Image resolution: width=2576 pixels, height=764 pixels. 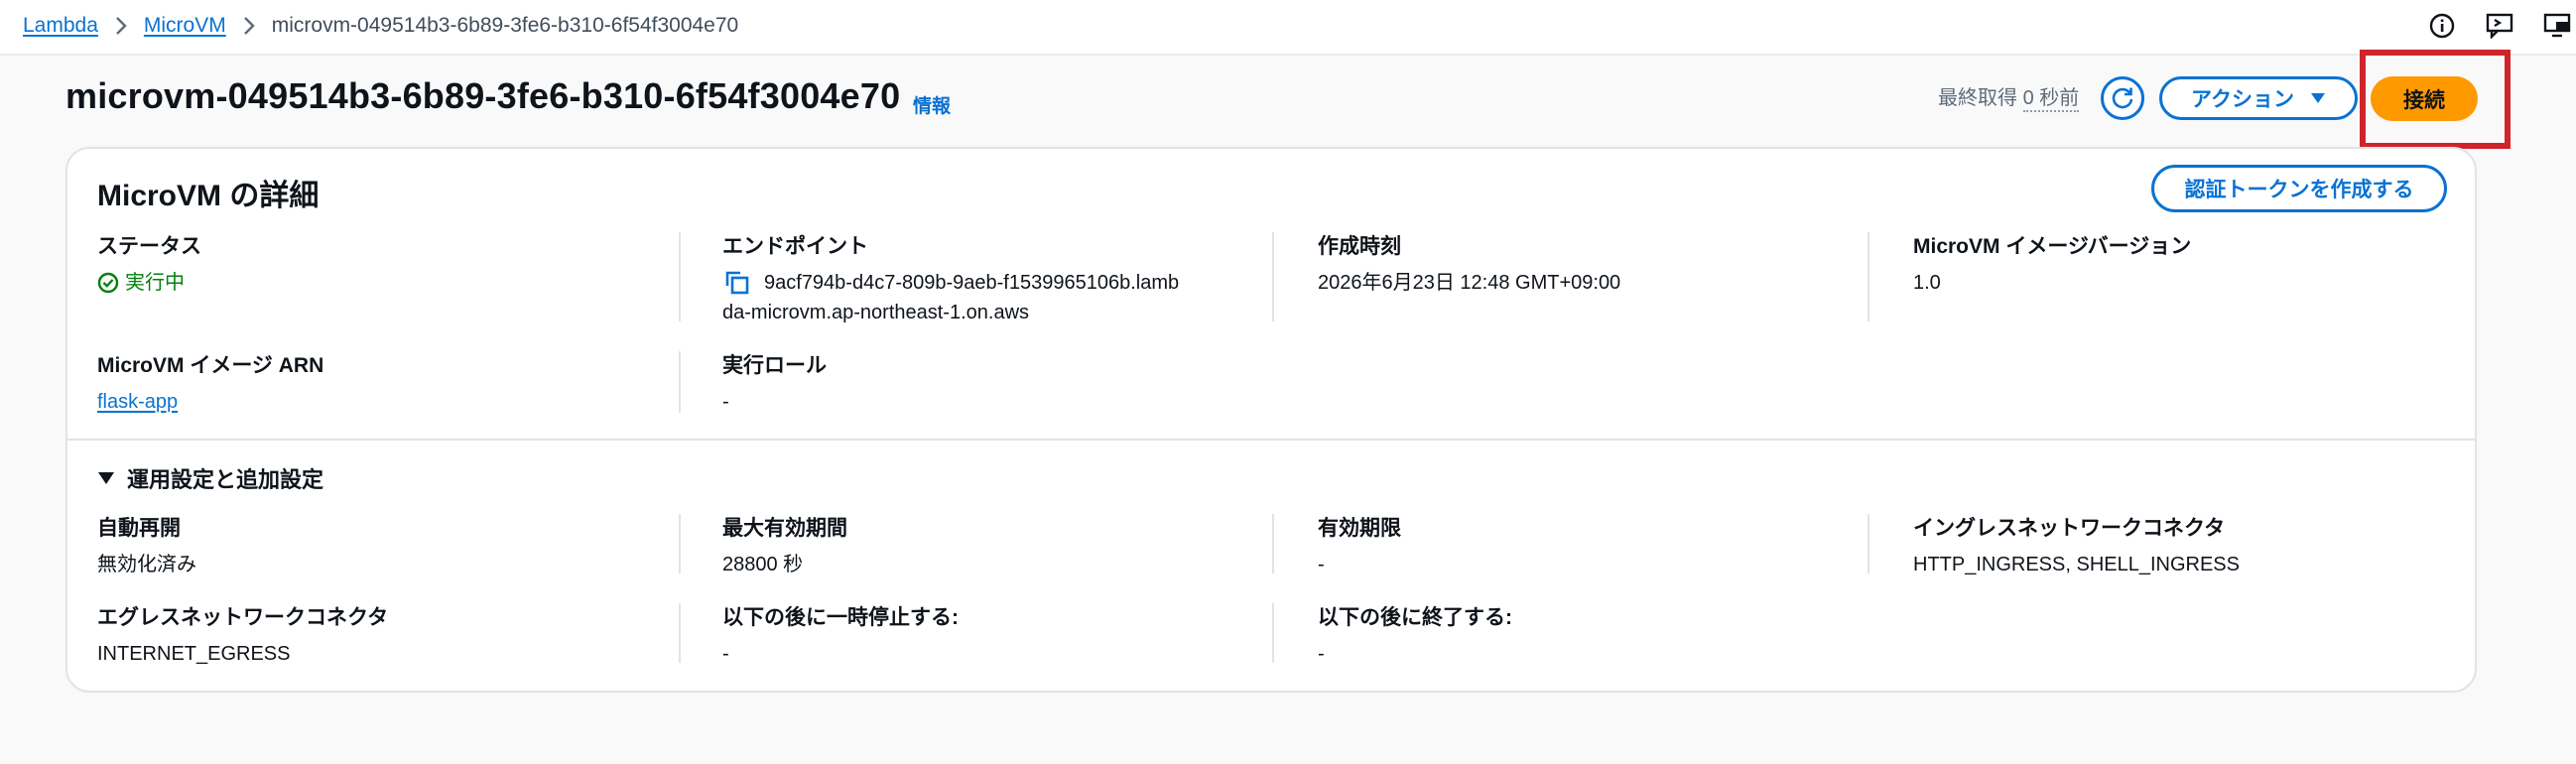 I want to click on last-fetched-text: 最終取得 0 秒前, so click(x=2009, y=96).